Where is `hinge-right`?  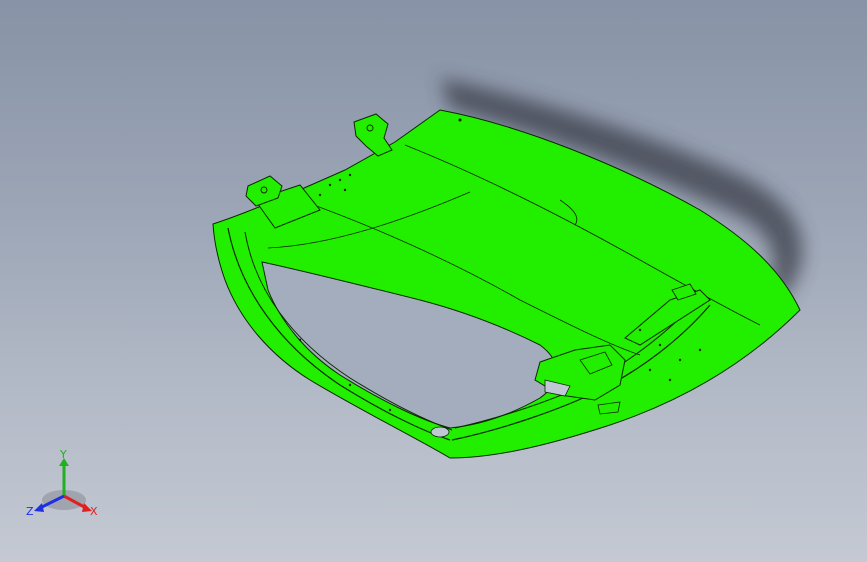 hinge-right is located at coordinates (373, 135).